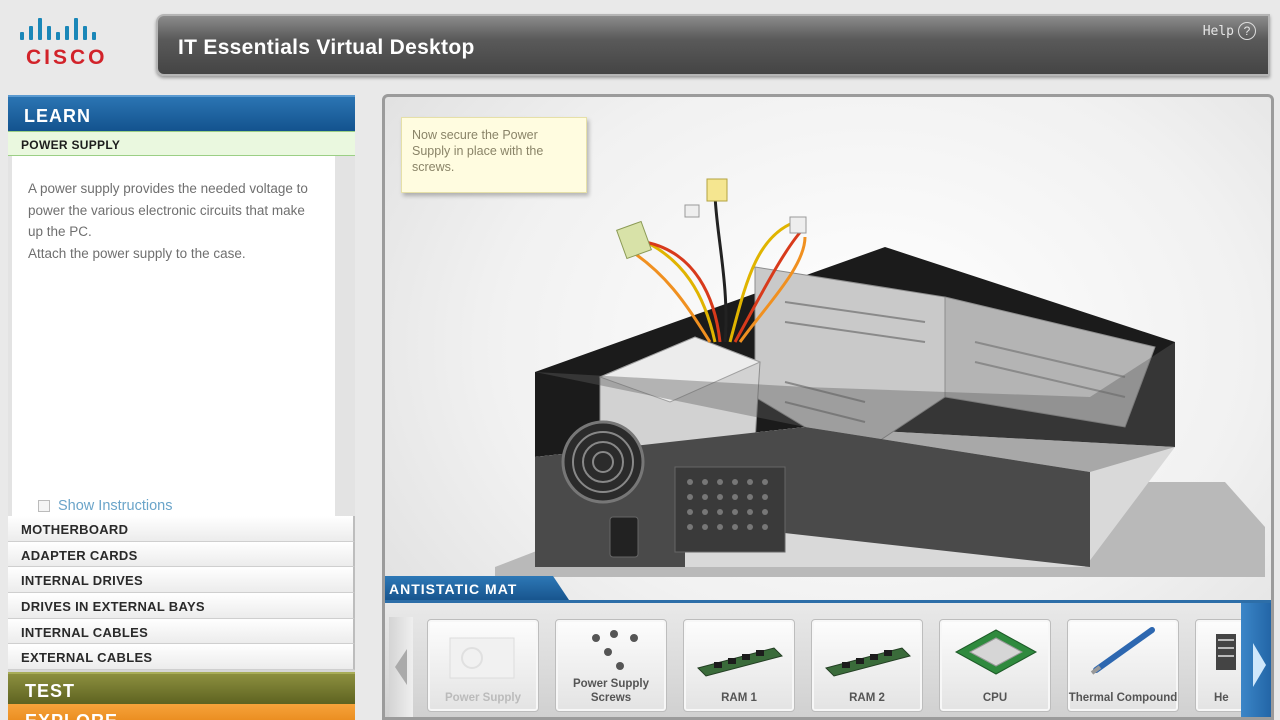 This screenshot has width=1280, height=720. What do you see at coordinates (713, 45) in the screenshot?
I see `title-bar: IT Essentials Virtual Desktop Help ?` at bounding box center [713, 45].